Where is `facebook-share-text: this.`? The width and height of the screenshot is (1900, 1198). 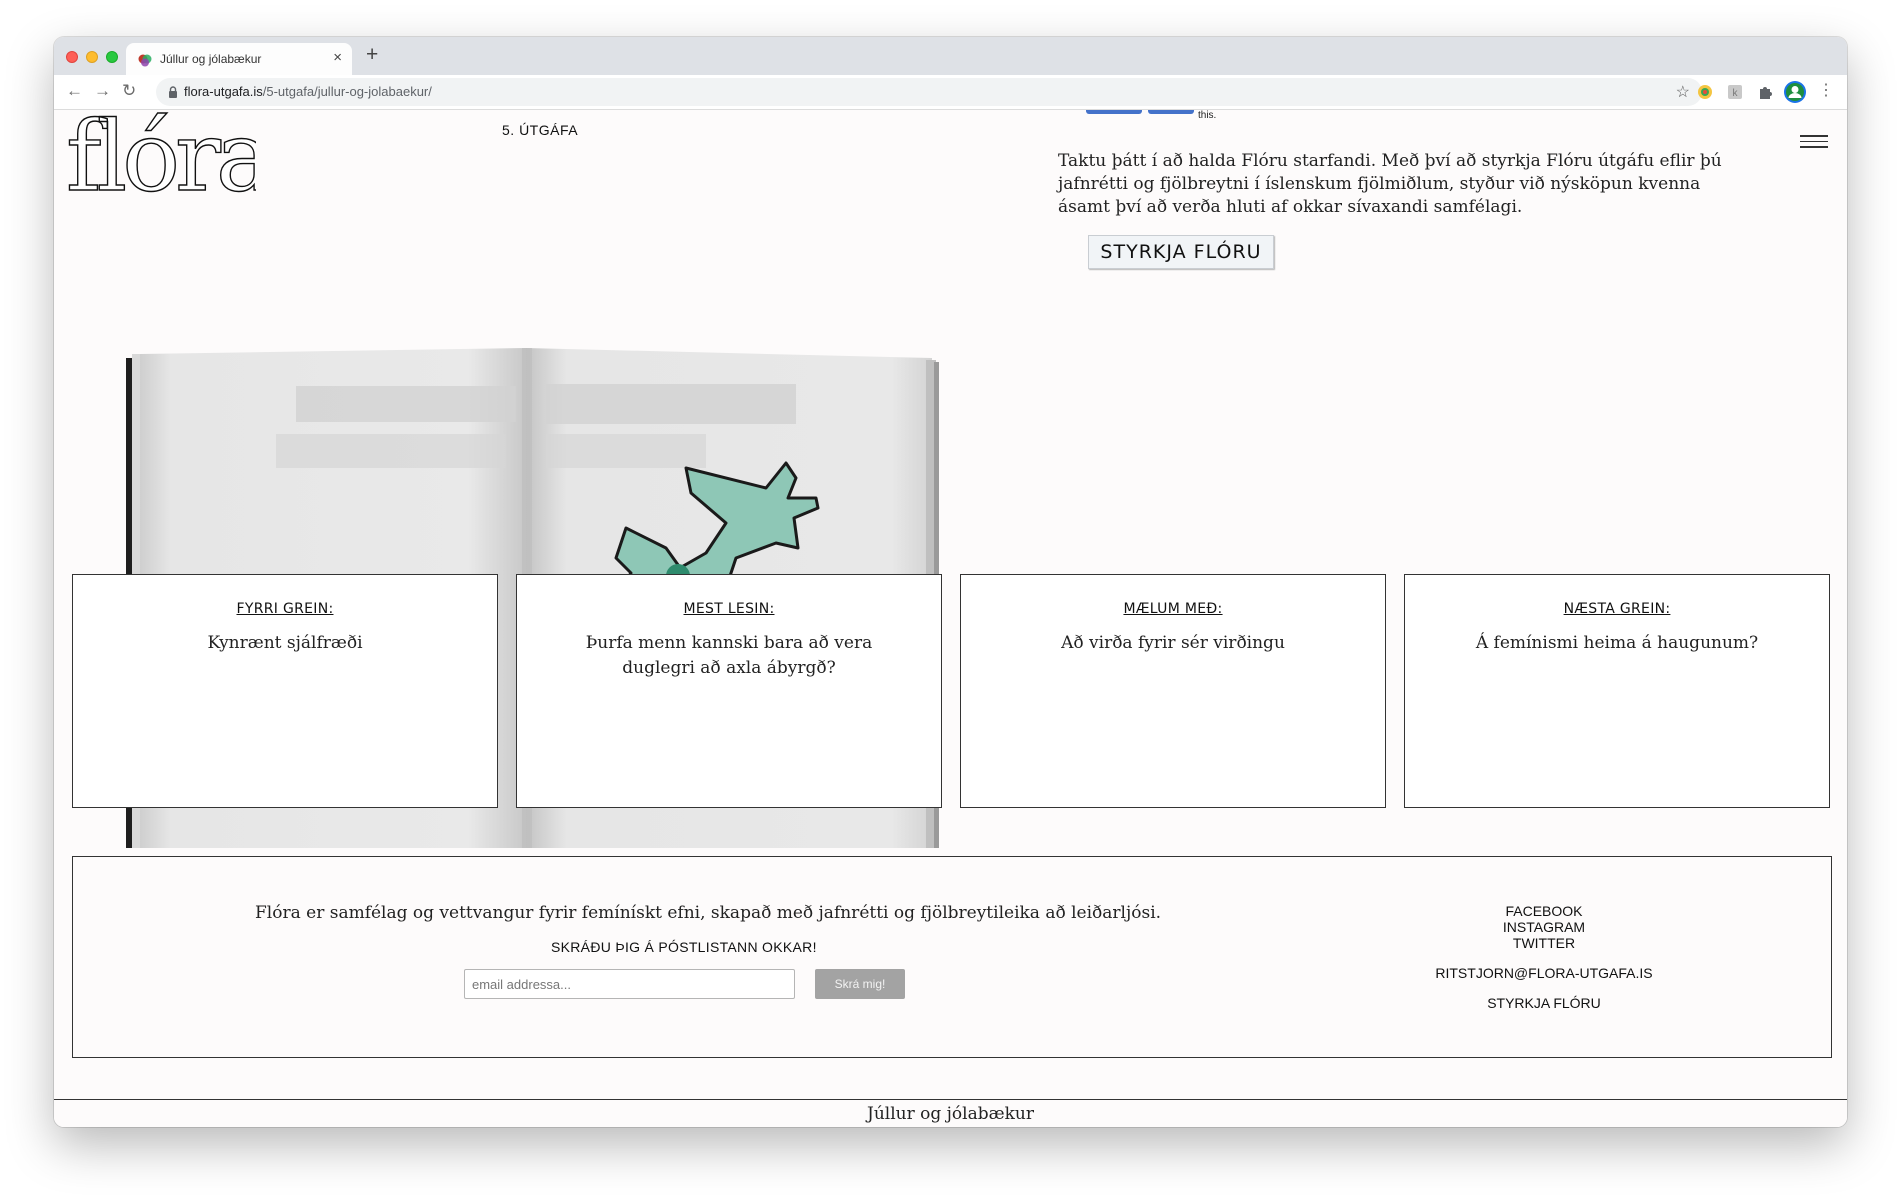 facebook-share-text: this. is located at coordinates (1207, 115).